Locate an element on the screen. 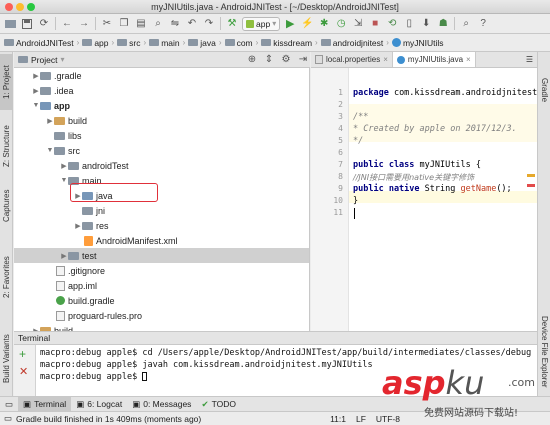  tree-item-java-dir: ▶ java is located at coordinates (161, 195).